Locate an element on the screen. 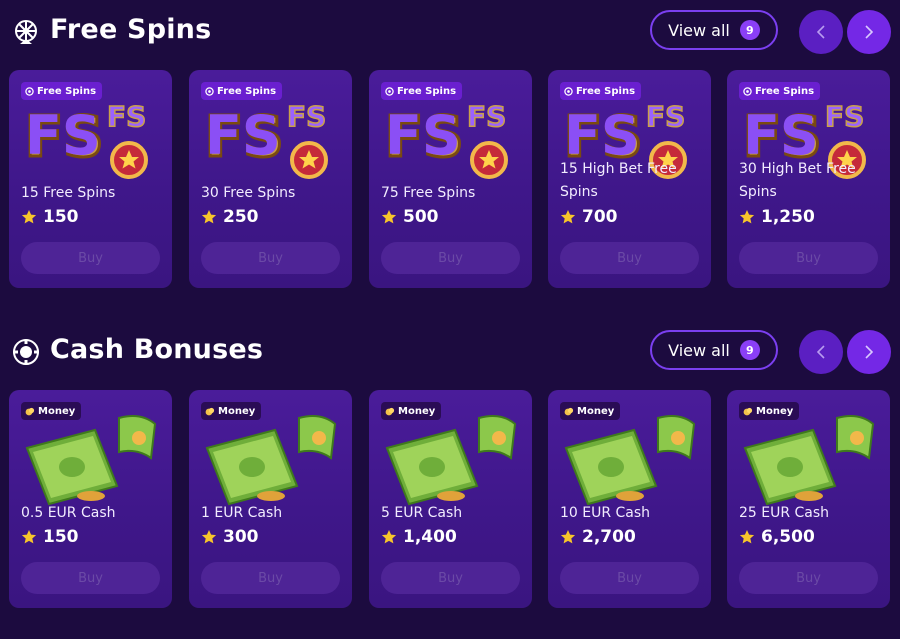 This screenshot has width=900, height=639. price: 6,500 is located at coordinates (777, 537).